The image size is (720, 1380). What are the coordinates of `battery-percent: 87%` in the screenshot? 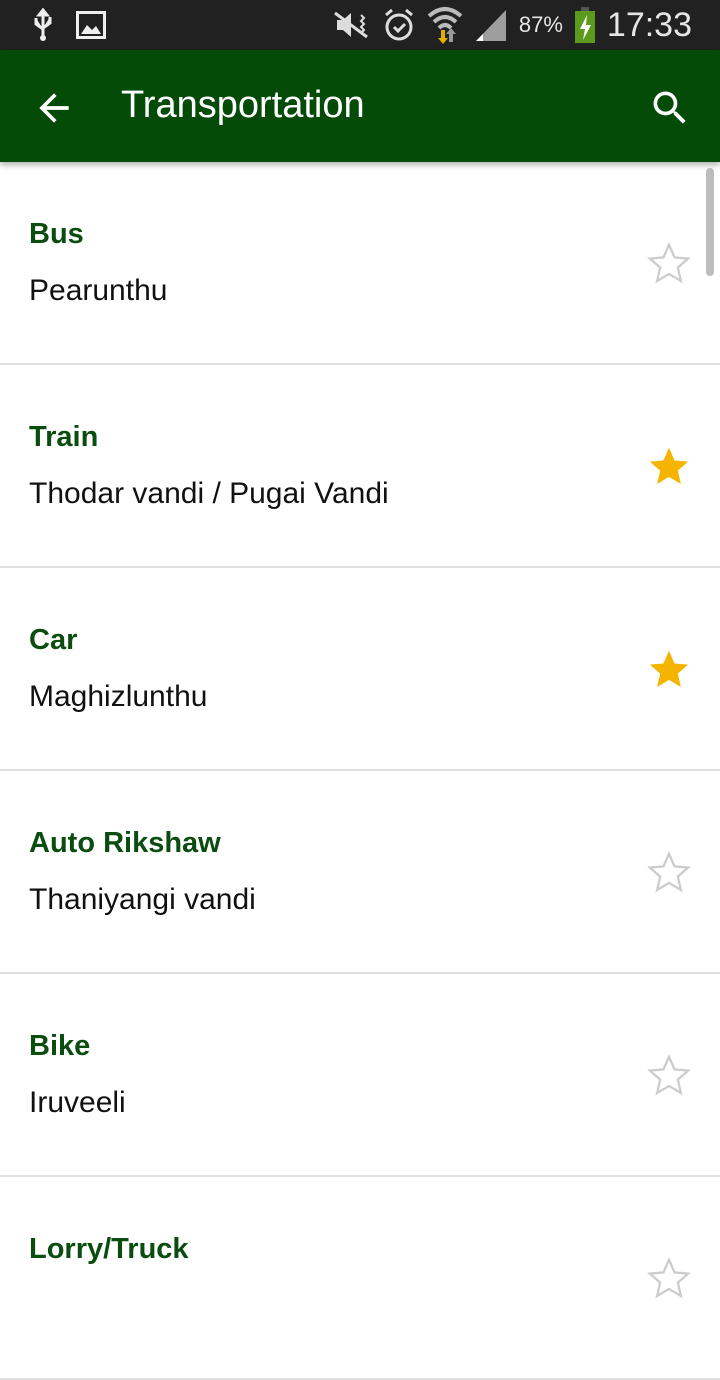 It's located at (540, 24).